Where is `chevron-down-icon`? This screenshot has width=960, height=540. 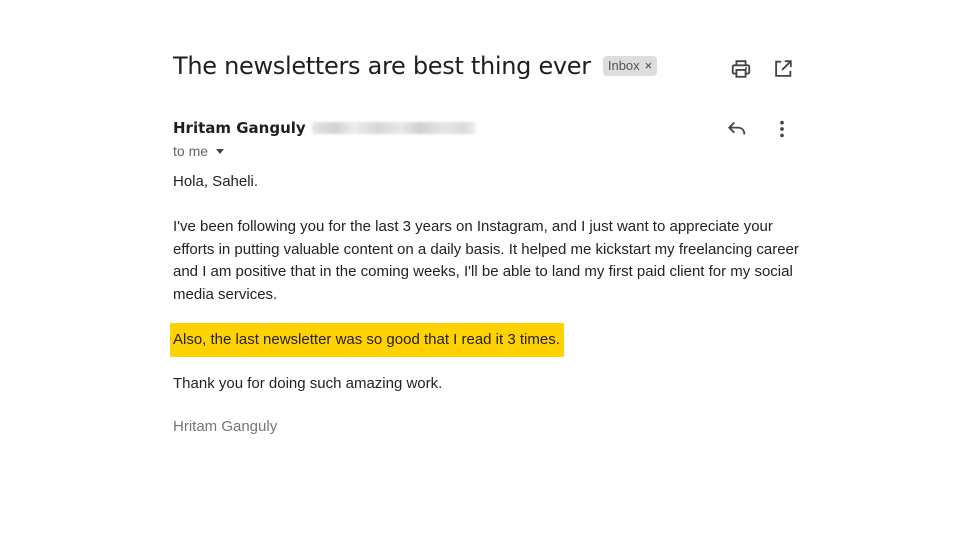
chevron-down-icon is located at coordinates (220, 151).